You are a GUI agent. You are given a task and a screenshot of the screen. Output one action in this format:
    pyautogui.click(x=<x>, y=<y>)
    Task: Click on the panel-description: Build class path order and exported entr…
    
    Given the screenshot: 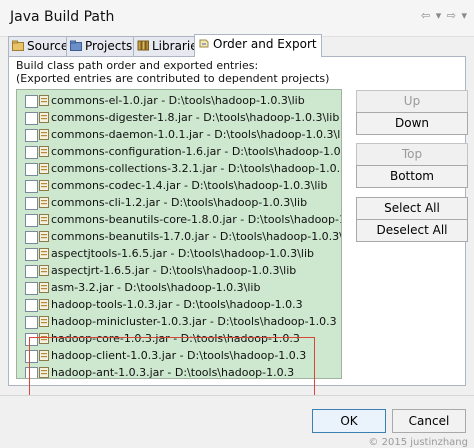 What is the action you would take?
    pyautogui.click(x=172, y=72)
    